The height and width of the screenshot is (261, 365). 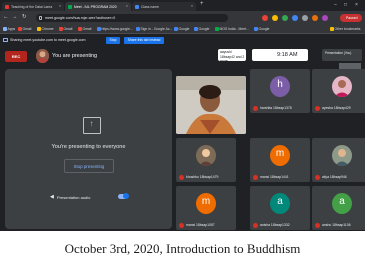 What do you see at coordinates (334, 177) in the screenshot?
I see `participant-name: aliya 18bsap946` at bounding box center [334, 177].